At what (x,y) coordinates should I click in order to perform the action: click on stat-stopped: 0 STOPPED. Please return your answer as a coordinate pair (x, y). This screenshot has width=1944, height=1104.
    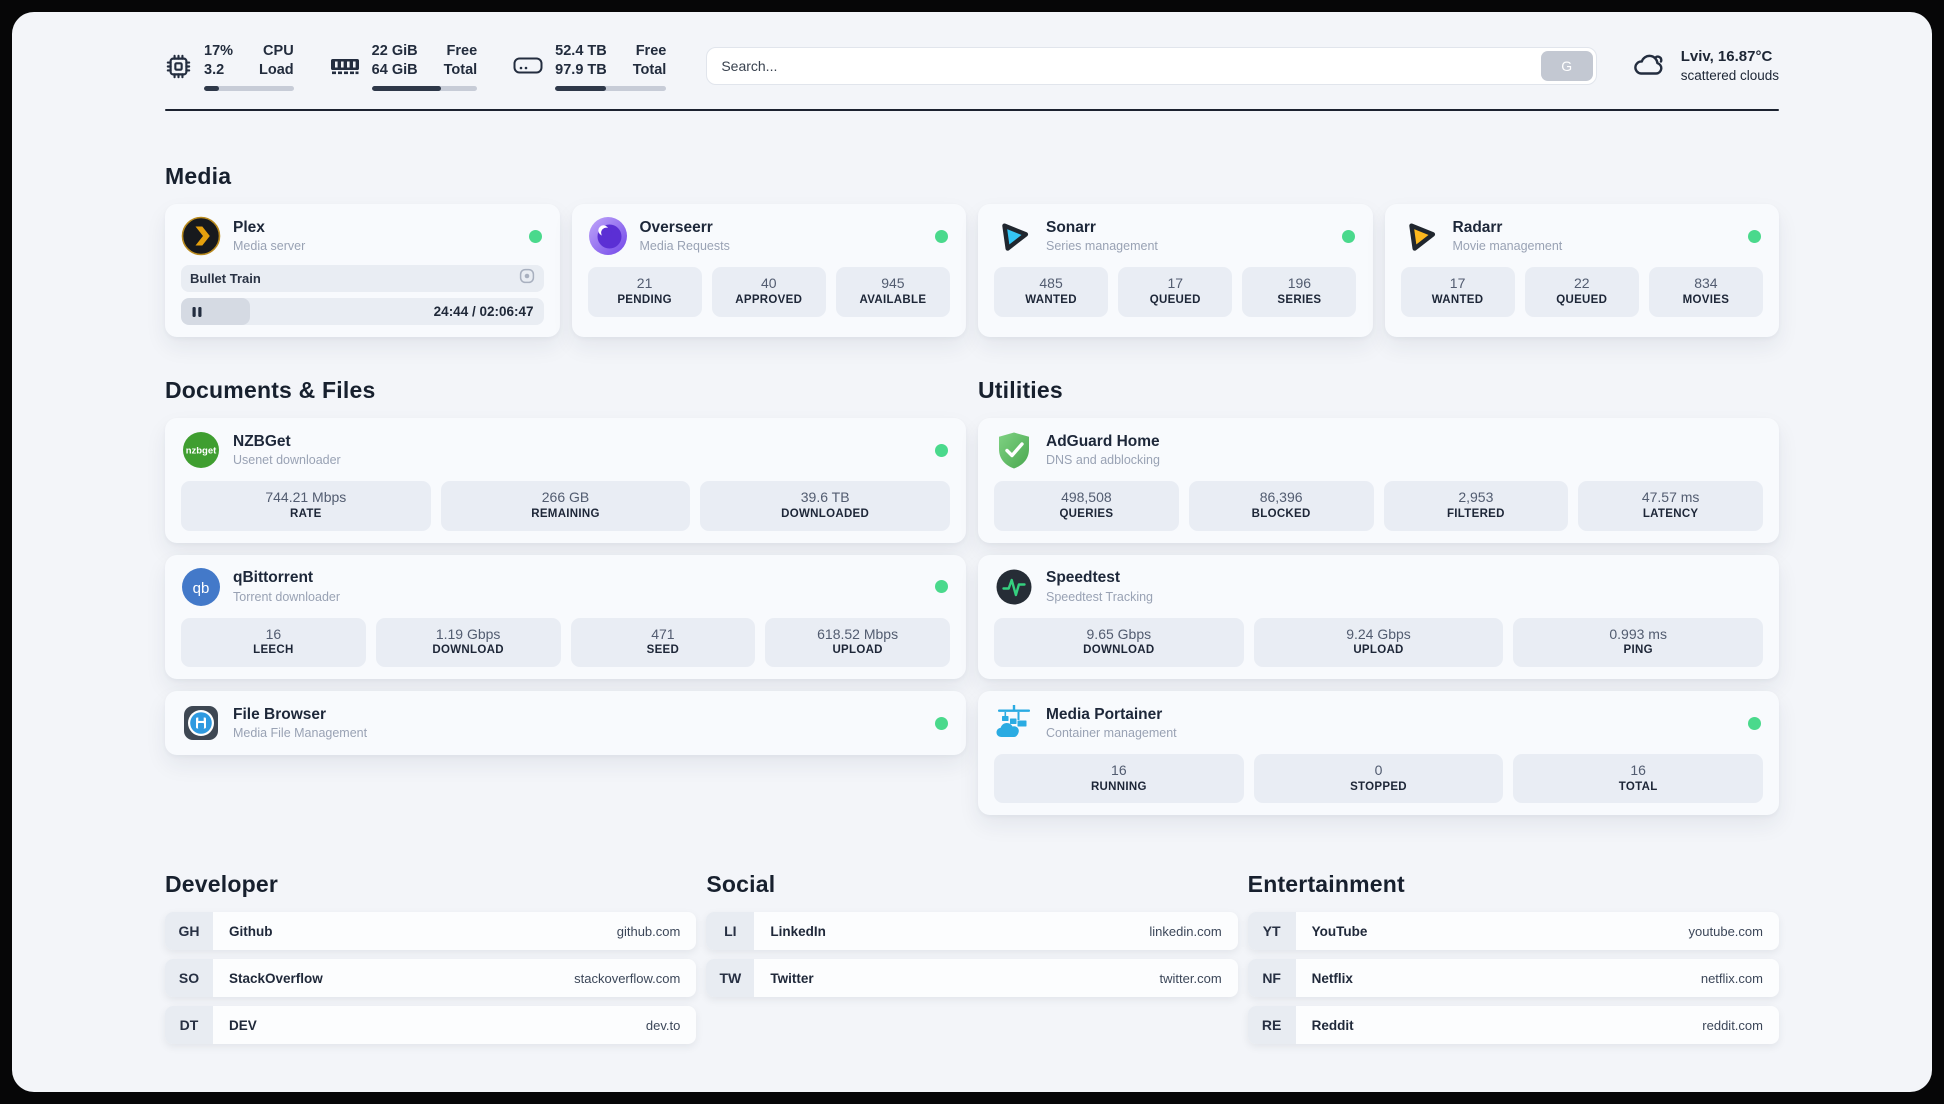
    Looking at the image, I should click on (1378, 779).